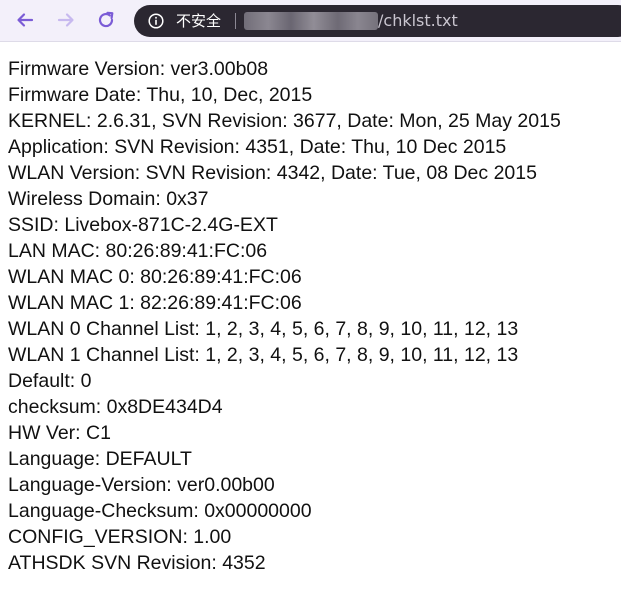 The width and height of the screenshot is (621, 591). Describe the element at coordinates (141, 485) in the screenshot. I see `text-line: Language-Version: ver0.00b00` at that location.